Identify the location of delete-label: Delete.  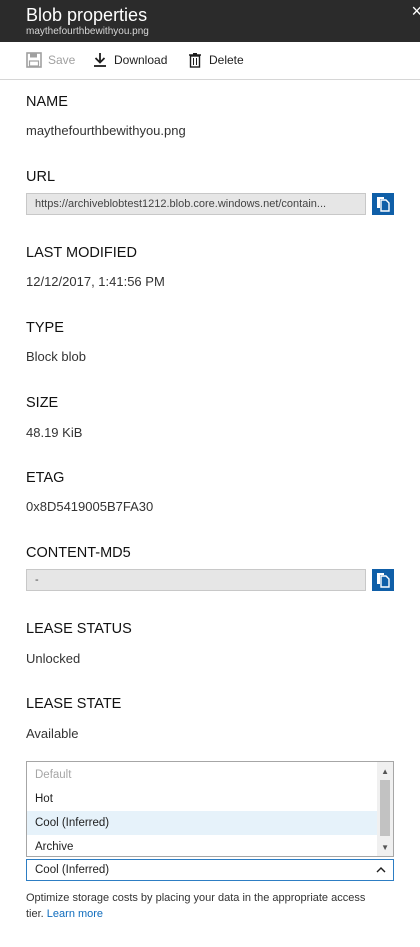
(226, 60).